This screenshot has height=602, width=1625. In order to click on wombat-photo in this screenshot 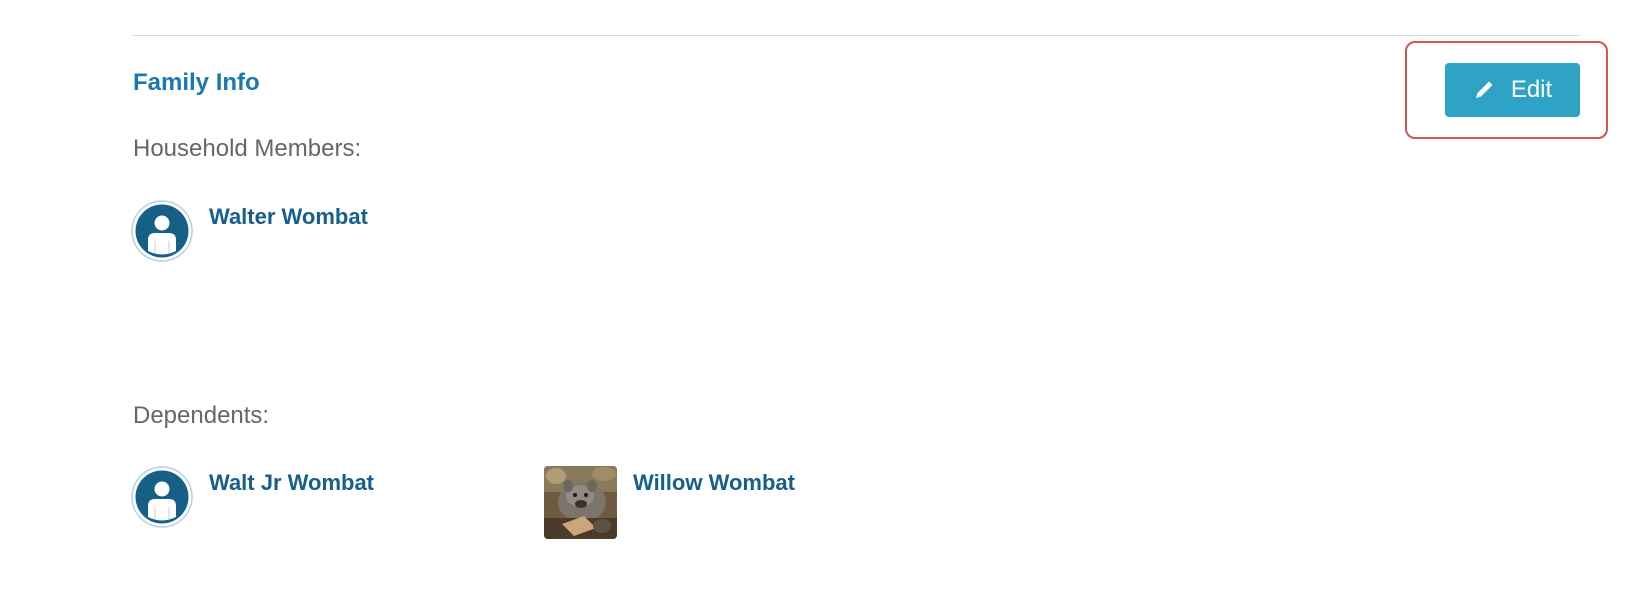, I will do `click(580, 502)`.